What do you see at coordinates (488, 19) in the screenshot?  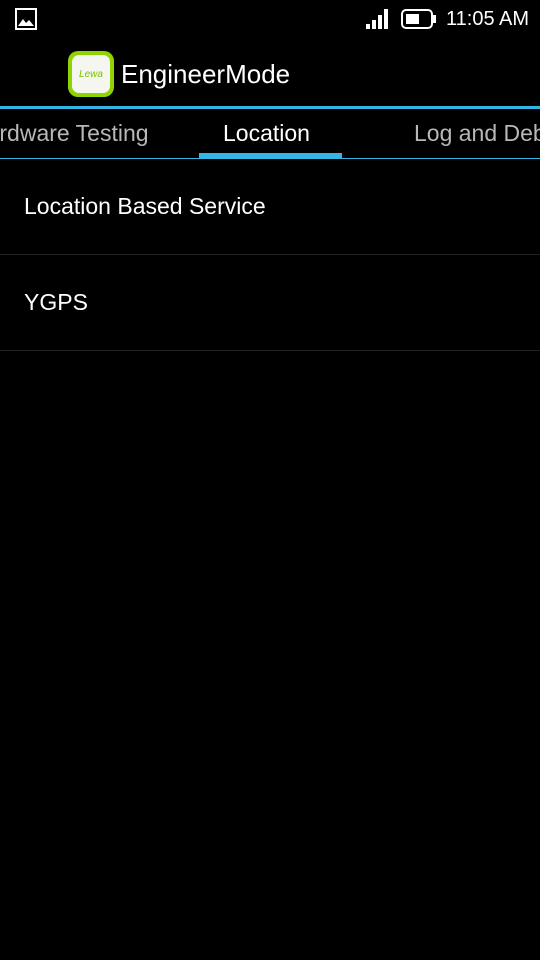 I see `status-time: 11:05 AM` at bounding box center [488, 19].